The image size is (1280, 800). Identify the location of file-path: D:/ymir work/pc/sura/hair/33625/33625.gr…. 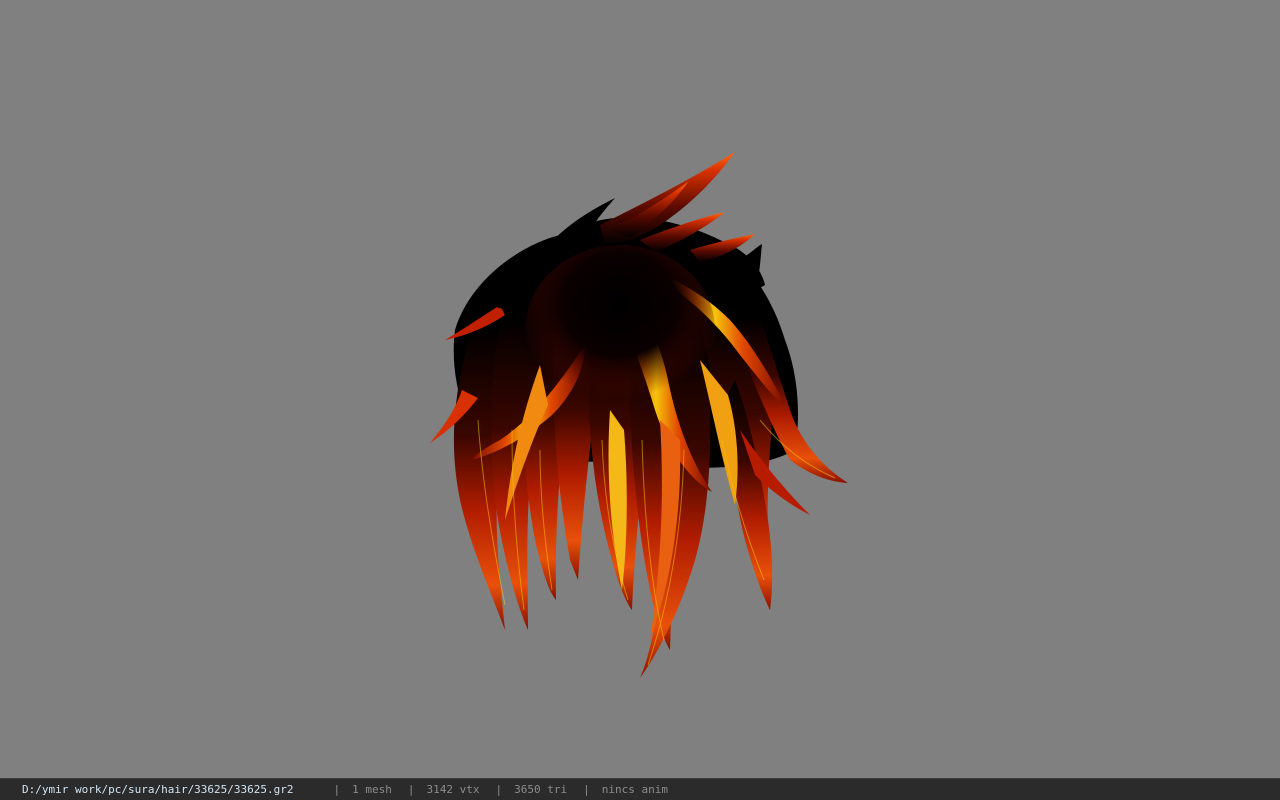
(158, 789).